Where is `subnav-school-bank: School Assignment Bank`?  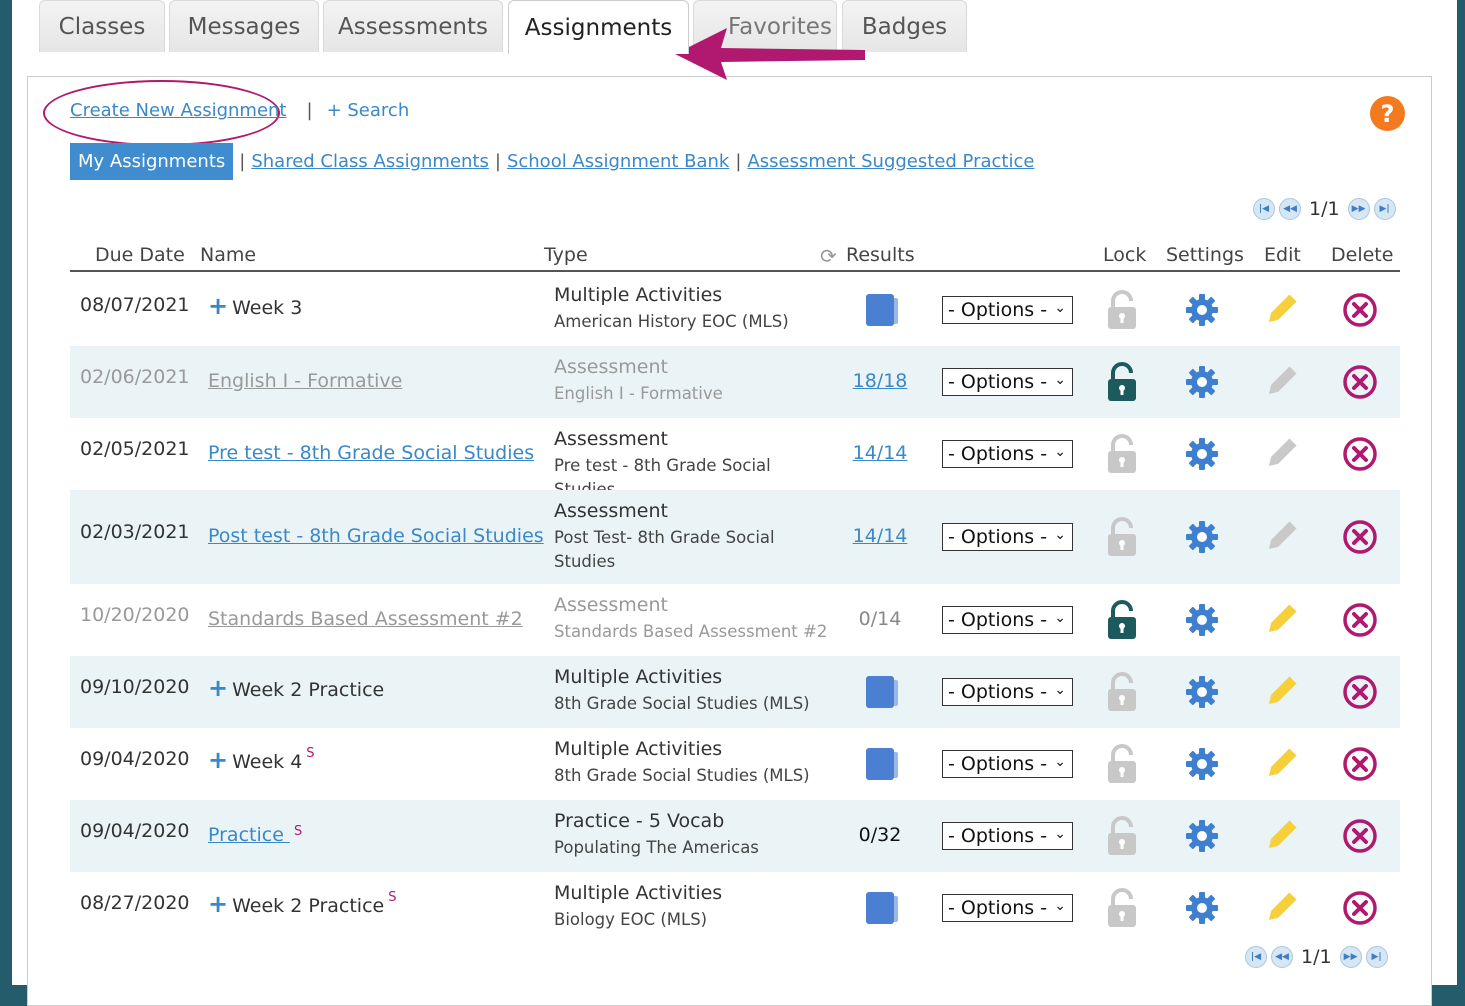 subnav-school-bank: School Assignment Bank is located at coordinates (618, 161).